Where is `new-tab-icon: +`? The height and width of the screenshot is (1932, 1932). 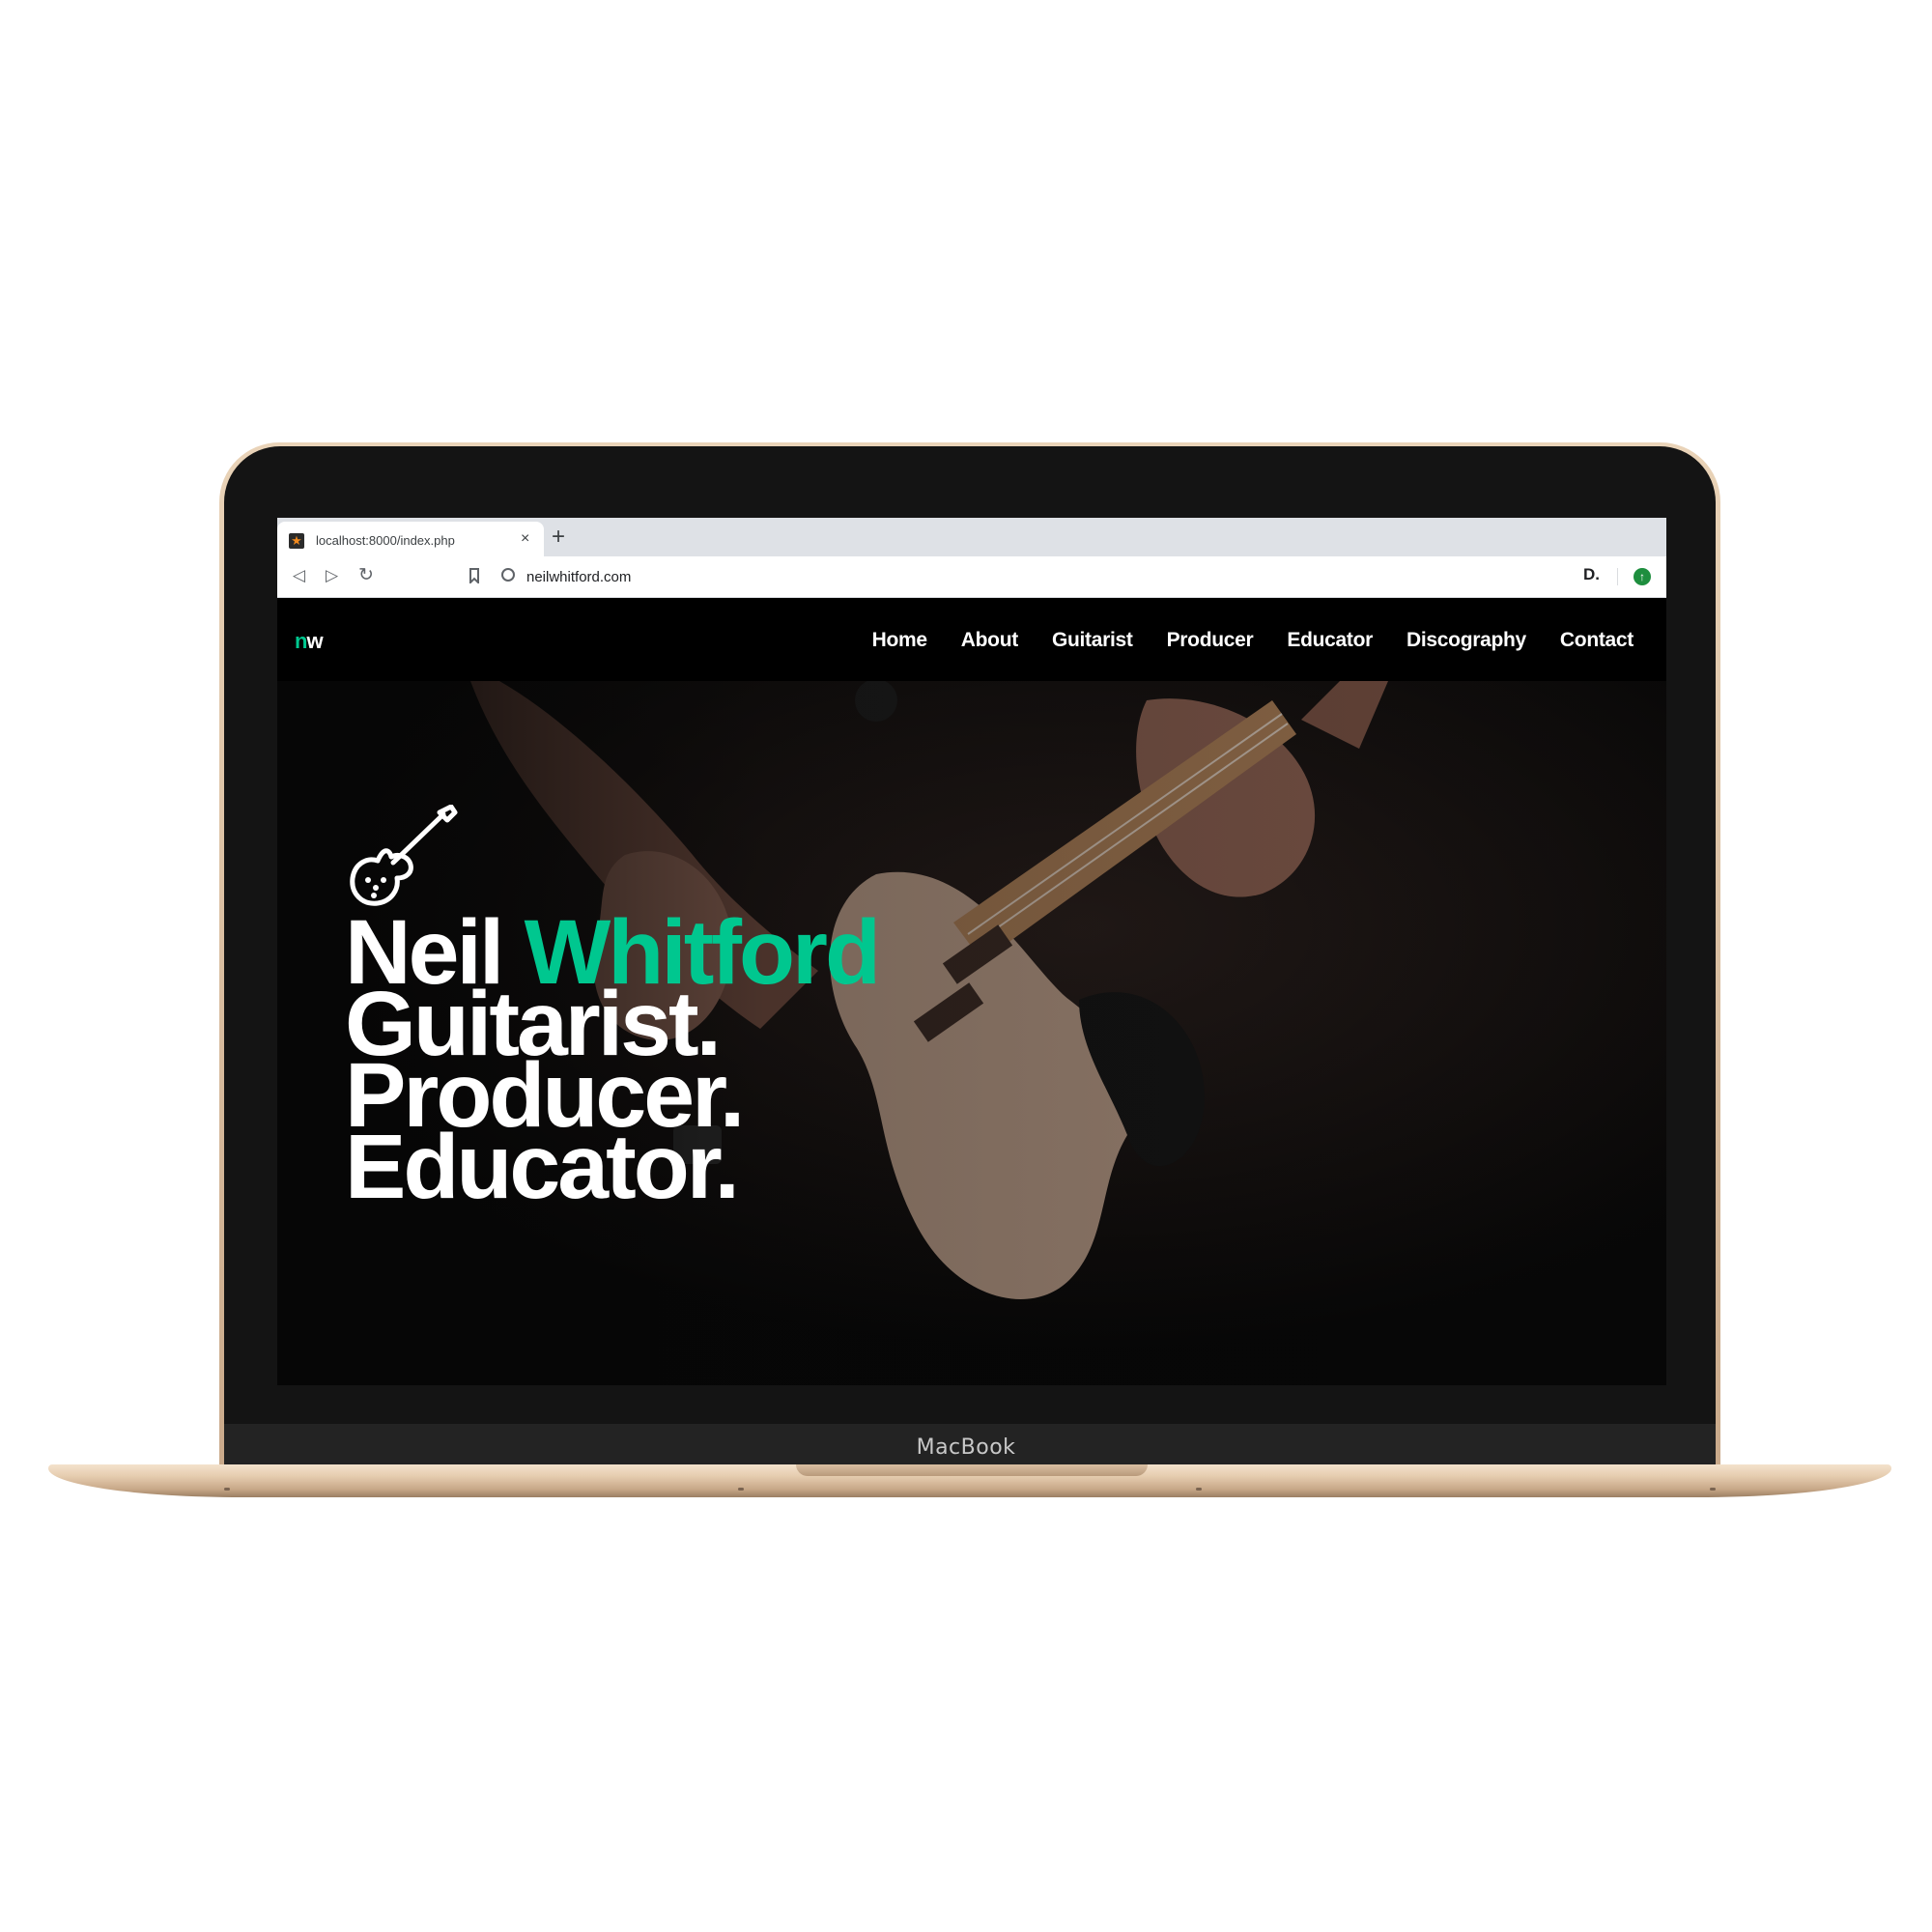 new-tab-icon: + is located at coordinates (558, 537).